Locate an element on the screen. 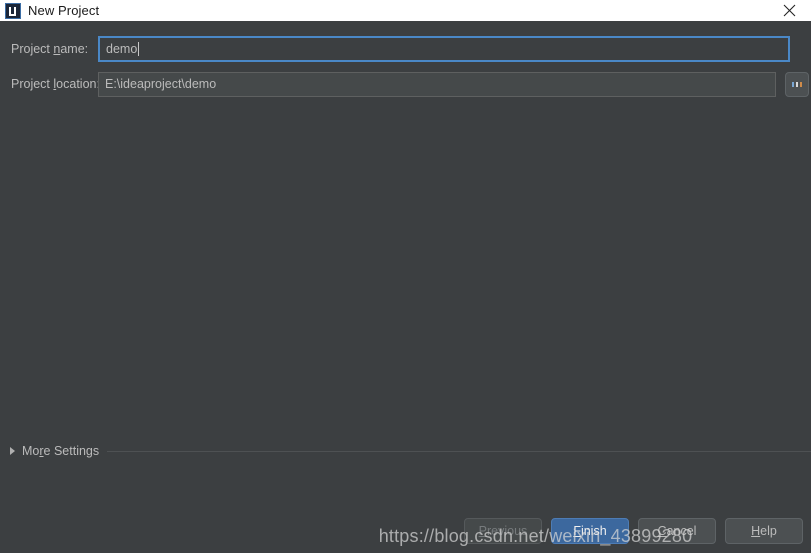 This screenshot has width=811, height=553. close-button is located at coordinates (789, 10).